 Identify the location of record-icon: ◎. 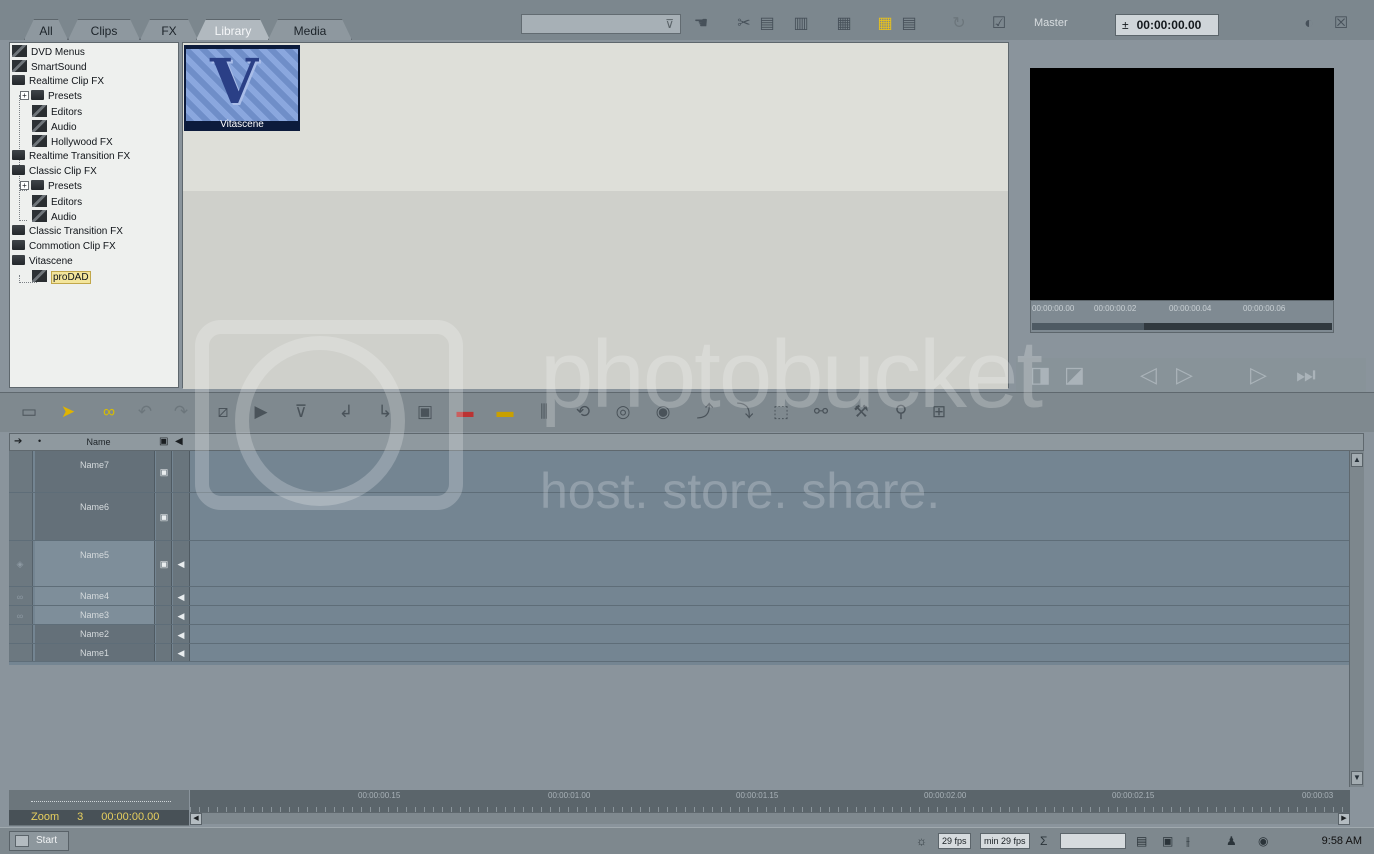
(623, 412).